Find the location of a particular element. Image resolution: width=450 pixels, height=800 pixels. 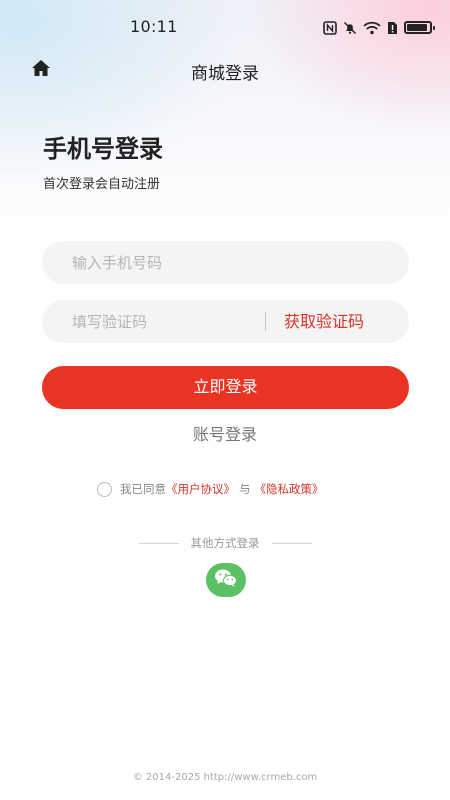

agreement-checkbox is located at coordinates (104, 489).